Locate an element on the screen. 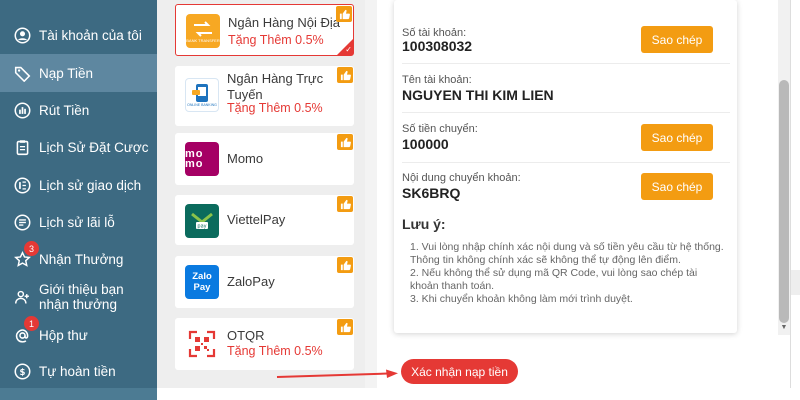  clipboard-icon is located at coordinates (22, 147).